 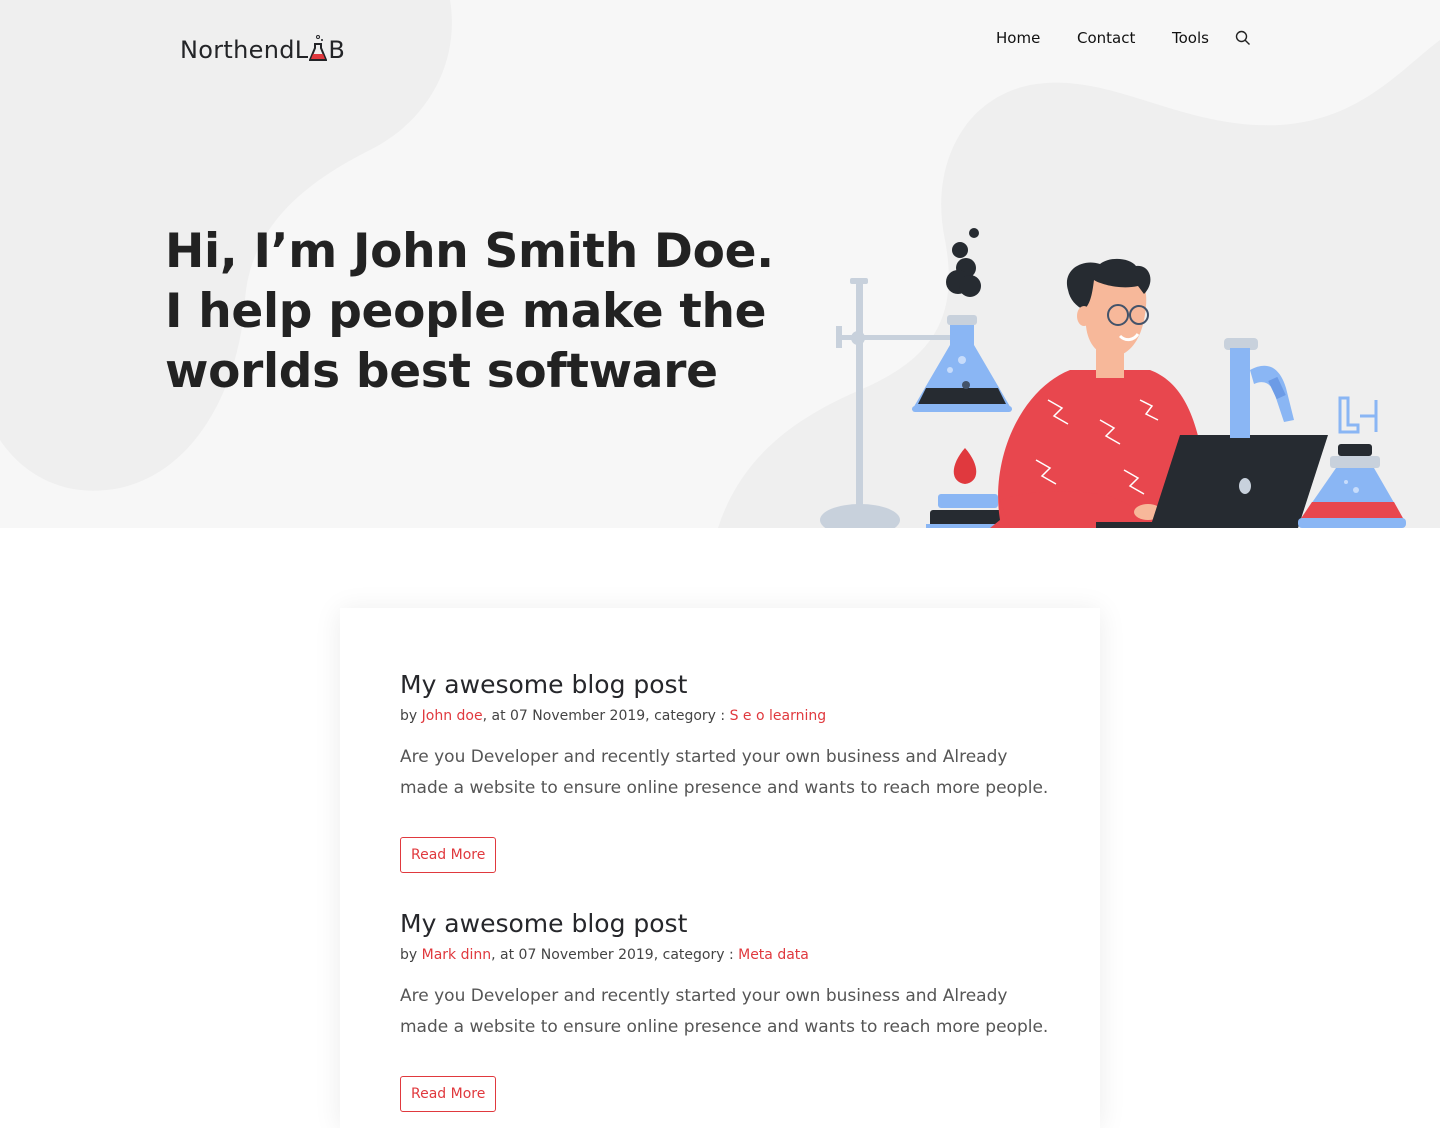 I want to click on nav-home: Home, so click(x=1018, y=38).